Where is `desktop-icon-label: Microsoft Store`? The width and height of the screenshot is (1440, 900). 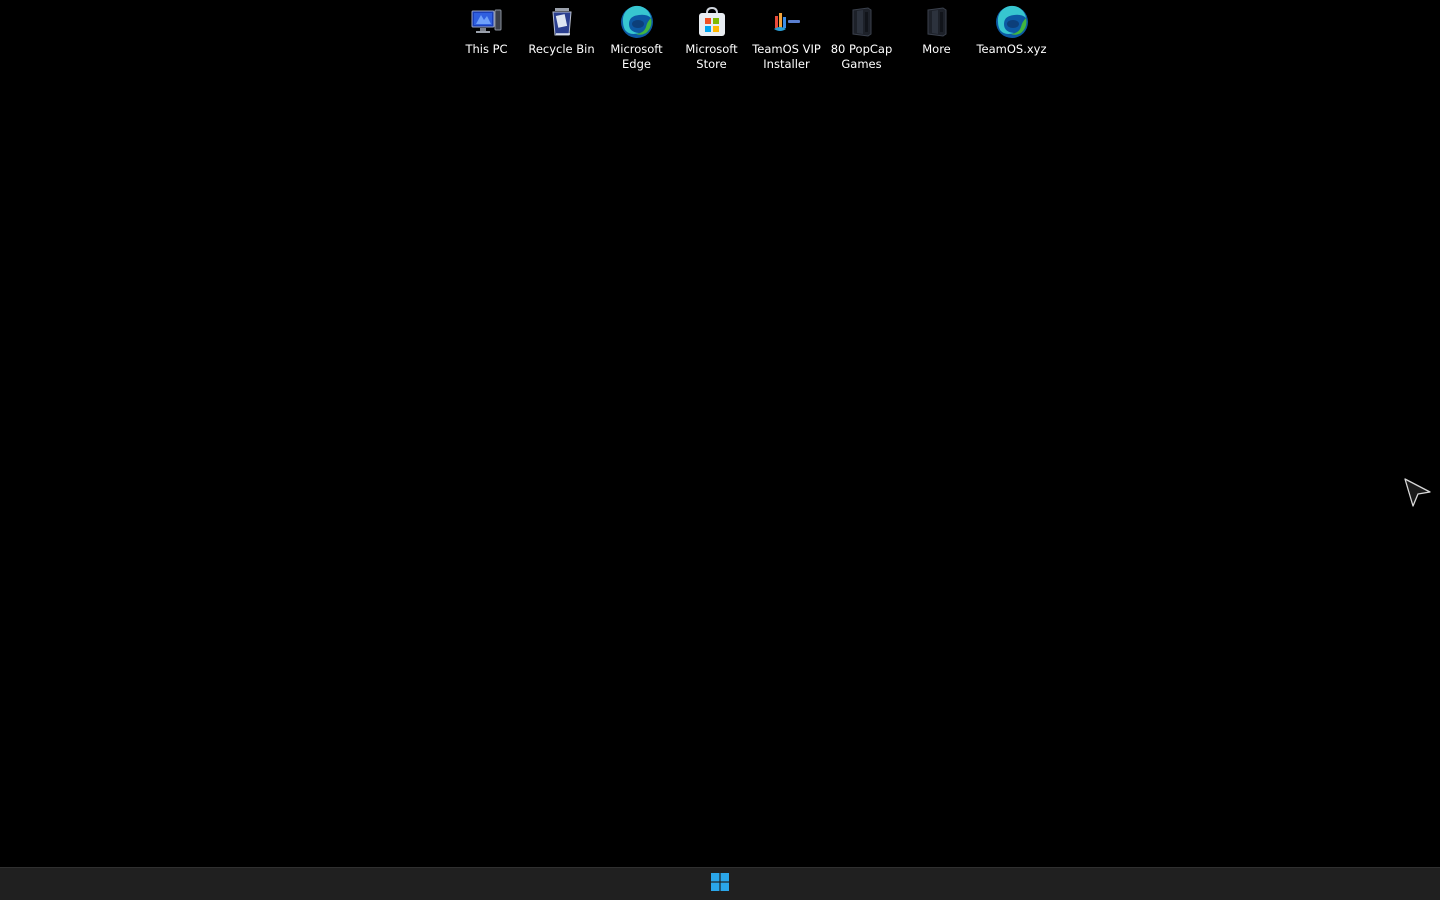
desktop-icon-label: Microsoft Store is located at coordinates (711, 56).